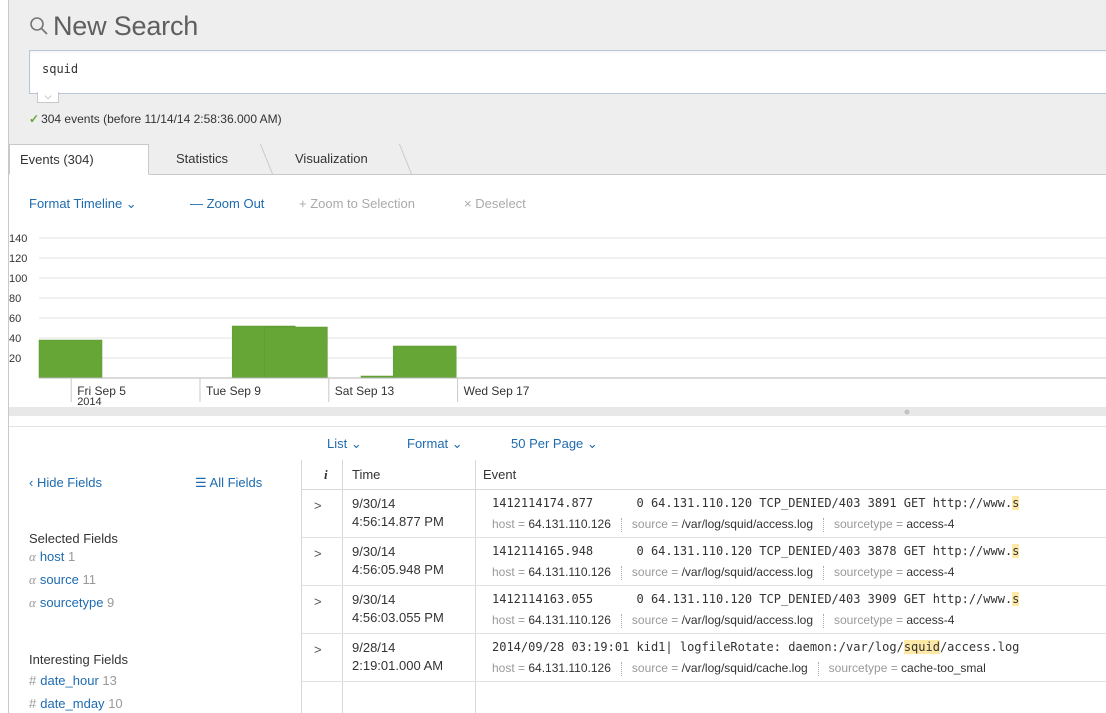  I want to click on field-name: sourcetype, so click(71, 602).